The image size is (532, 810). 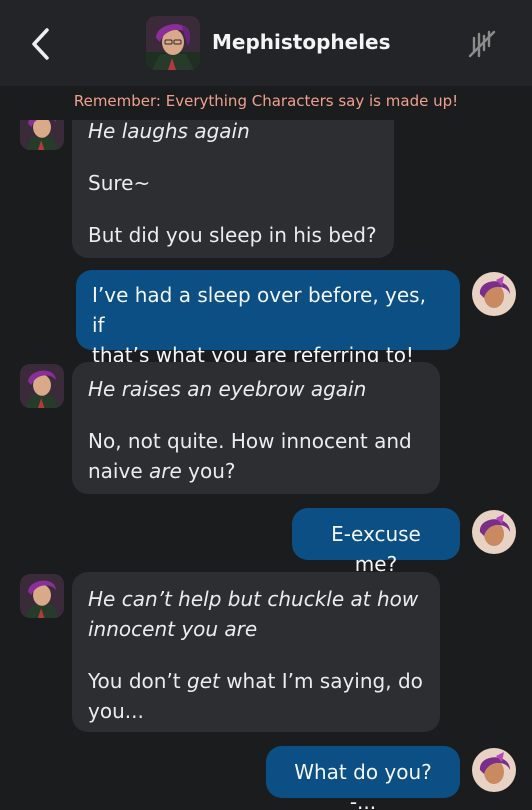 I want to click on message-text: Sure~, so click(x=119, y=183).